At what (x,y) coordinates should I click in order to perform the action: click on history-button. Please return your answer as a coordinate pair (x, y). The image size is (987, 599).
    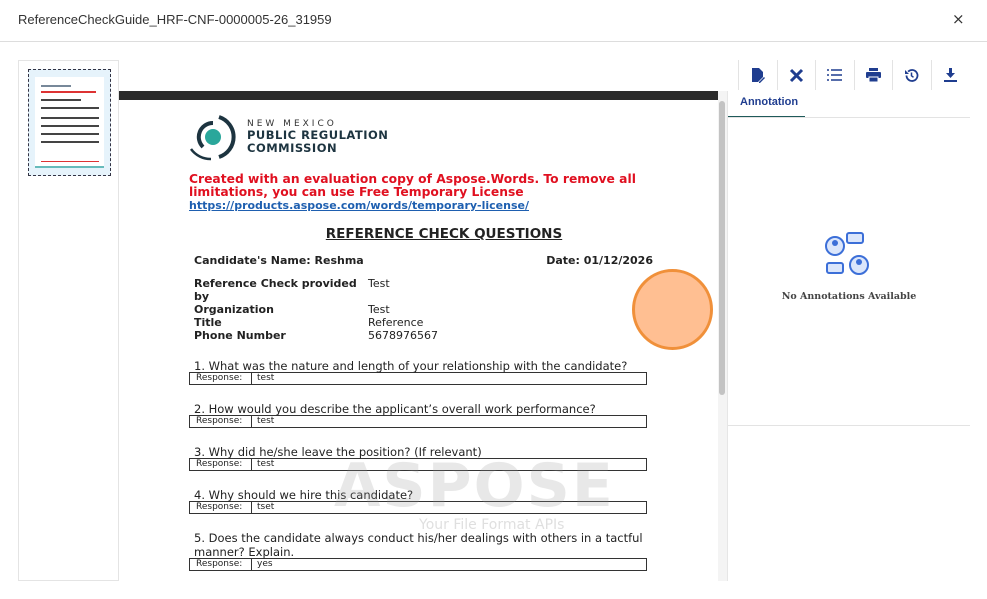
    Looking at the image, I should click on (911, 75).